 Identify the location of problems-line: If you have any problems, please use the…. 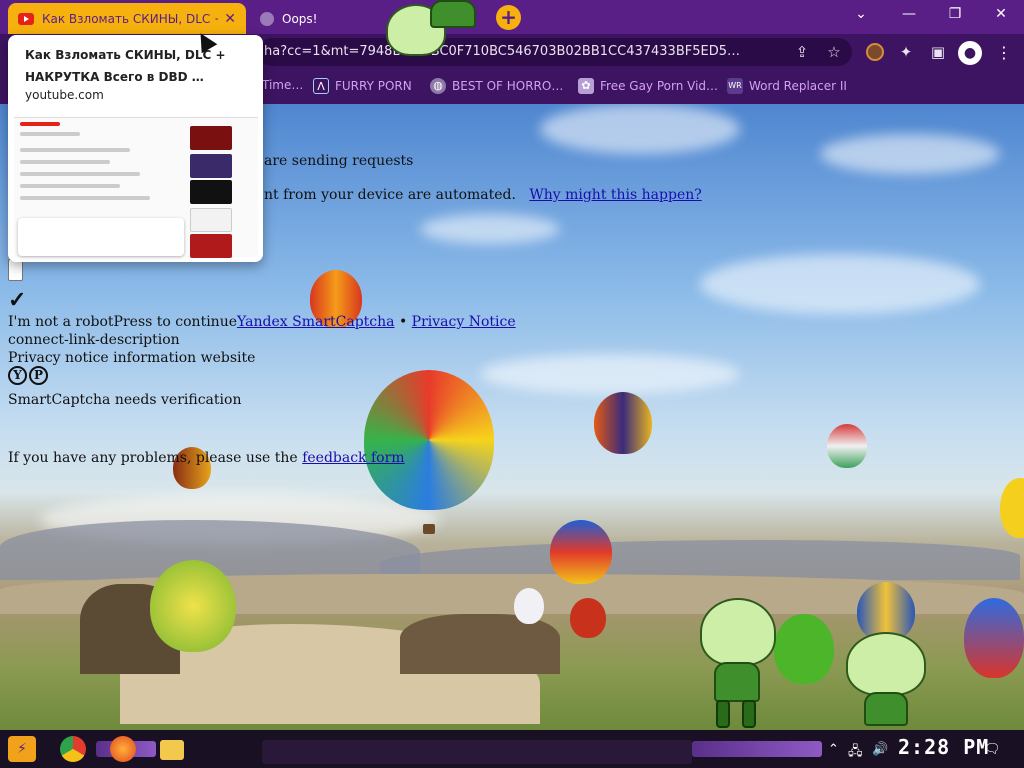
(206, 458).